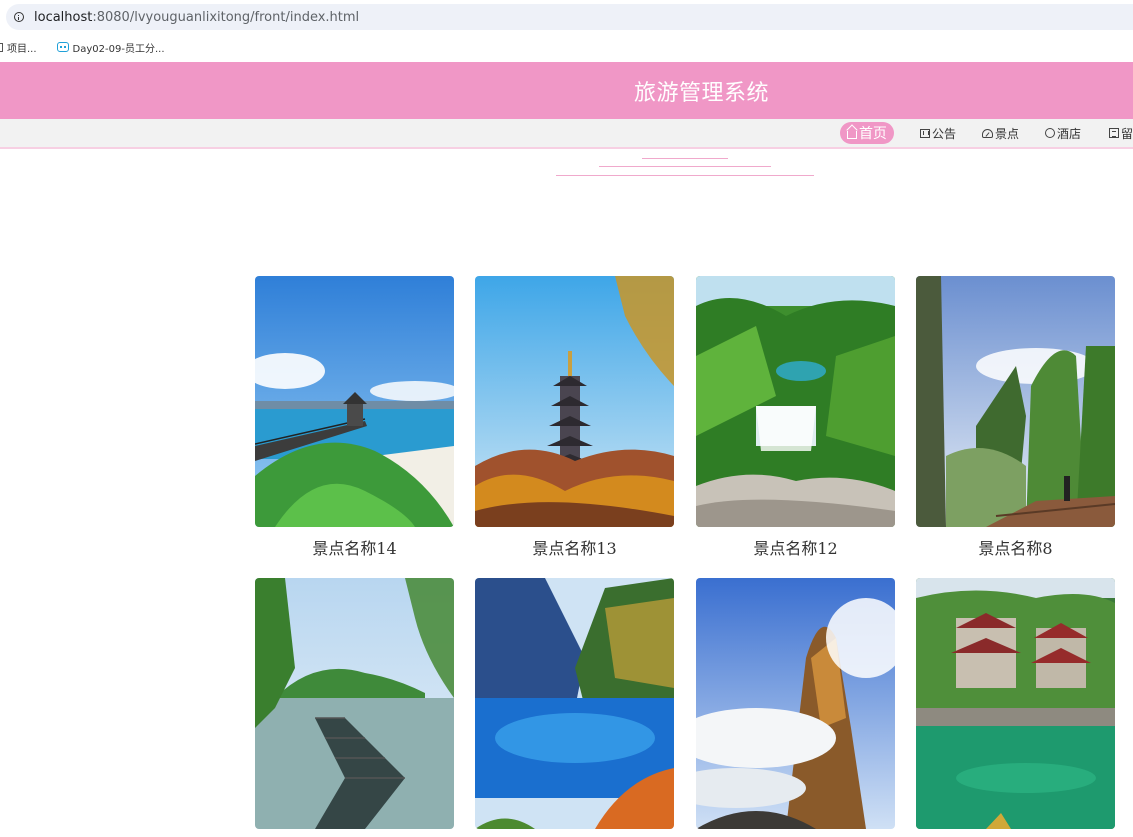 The height and width of the screenshot is (837, 1133). I want to click on main-nav: 首页 公告 景点 酒店 留, so click(566, 134).